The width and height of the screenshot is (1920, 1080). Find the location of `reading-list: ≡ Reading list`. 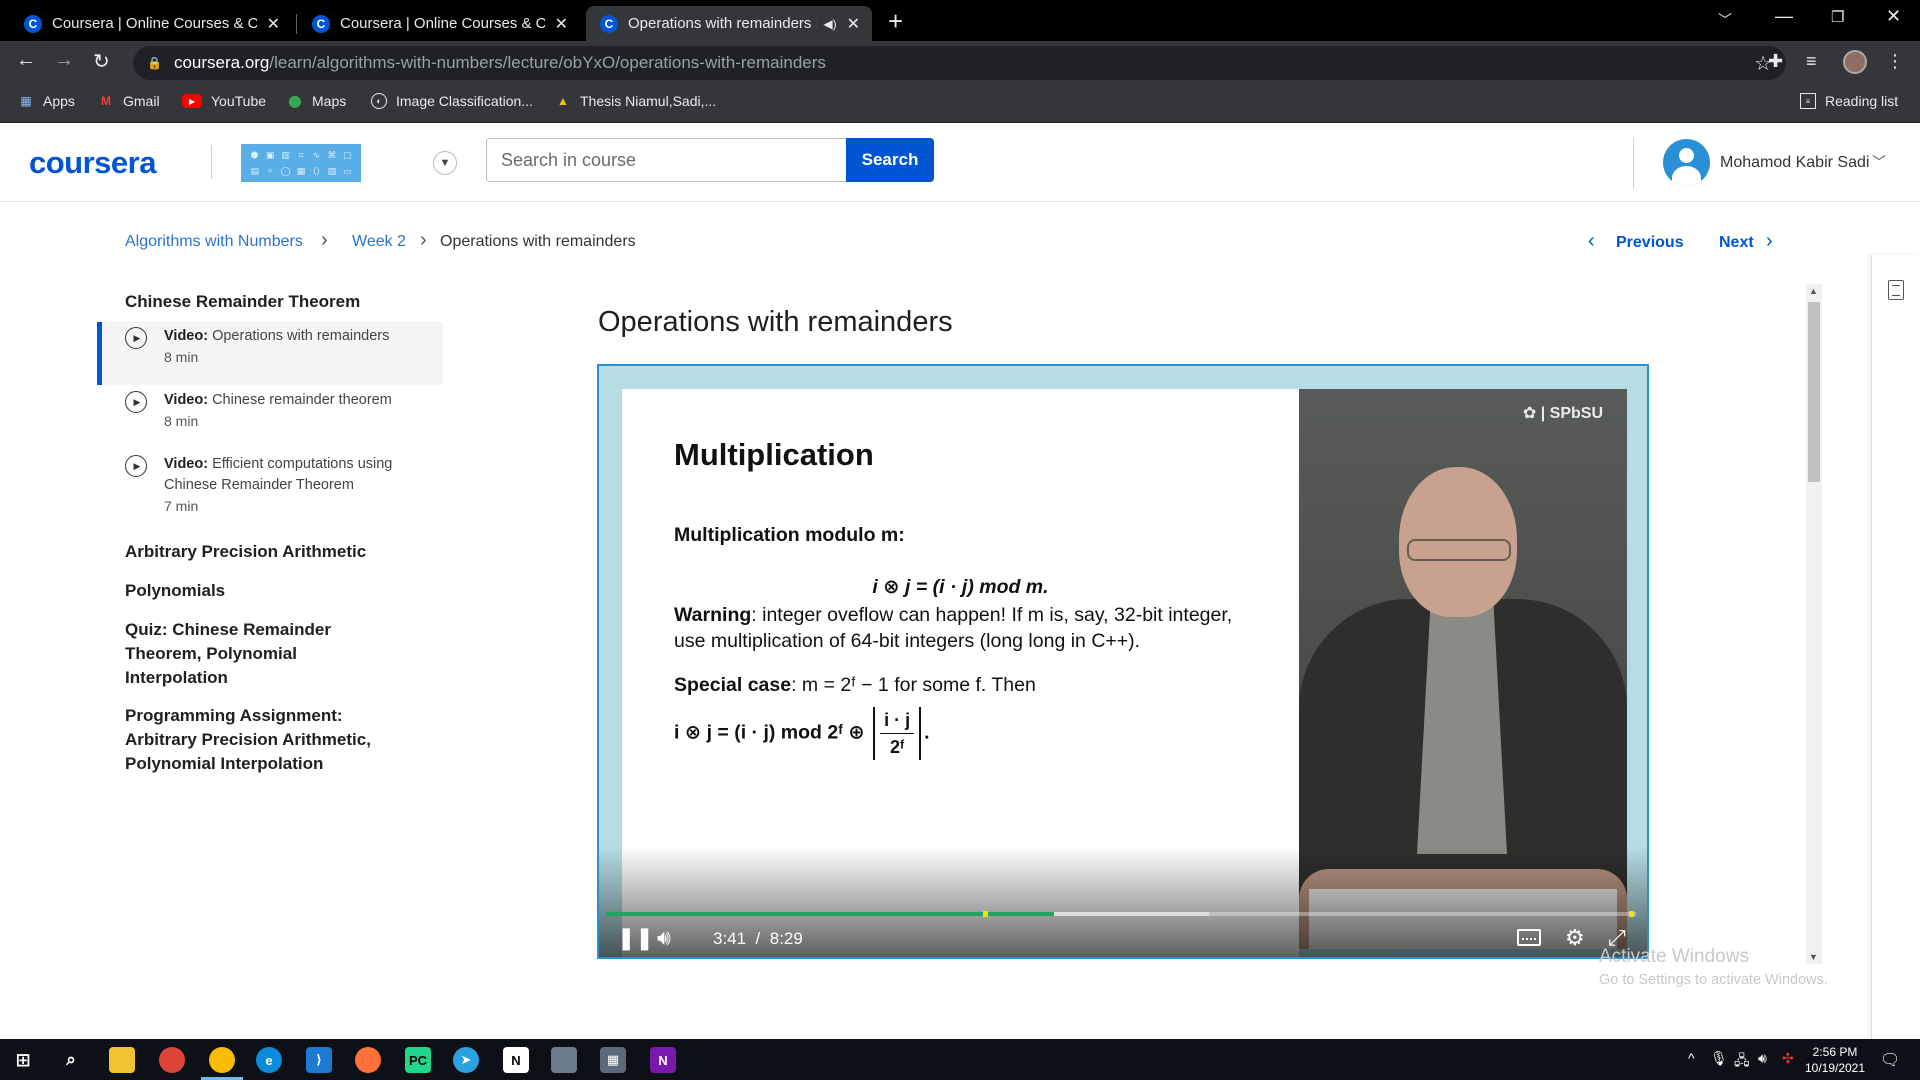

reading-list: ≡ Reading list is located at coordinates (1849, 101).